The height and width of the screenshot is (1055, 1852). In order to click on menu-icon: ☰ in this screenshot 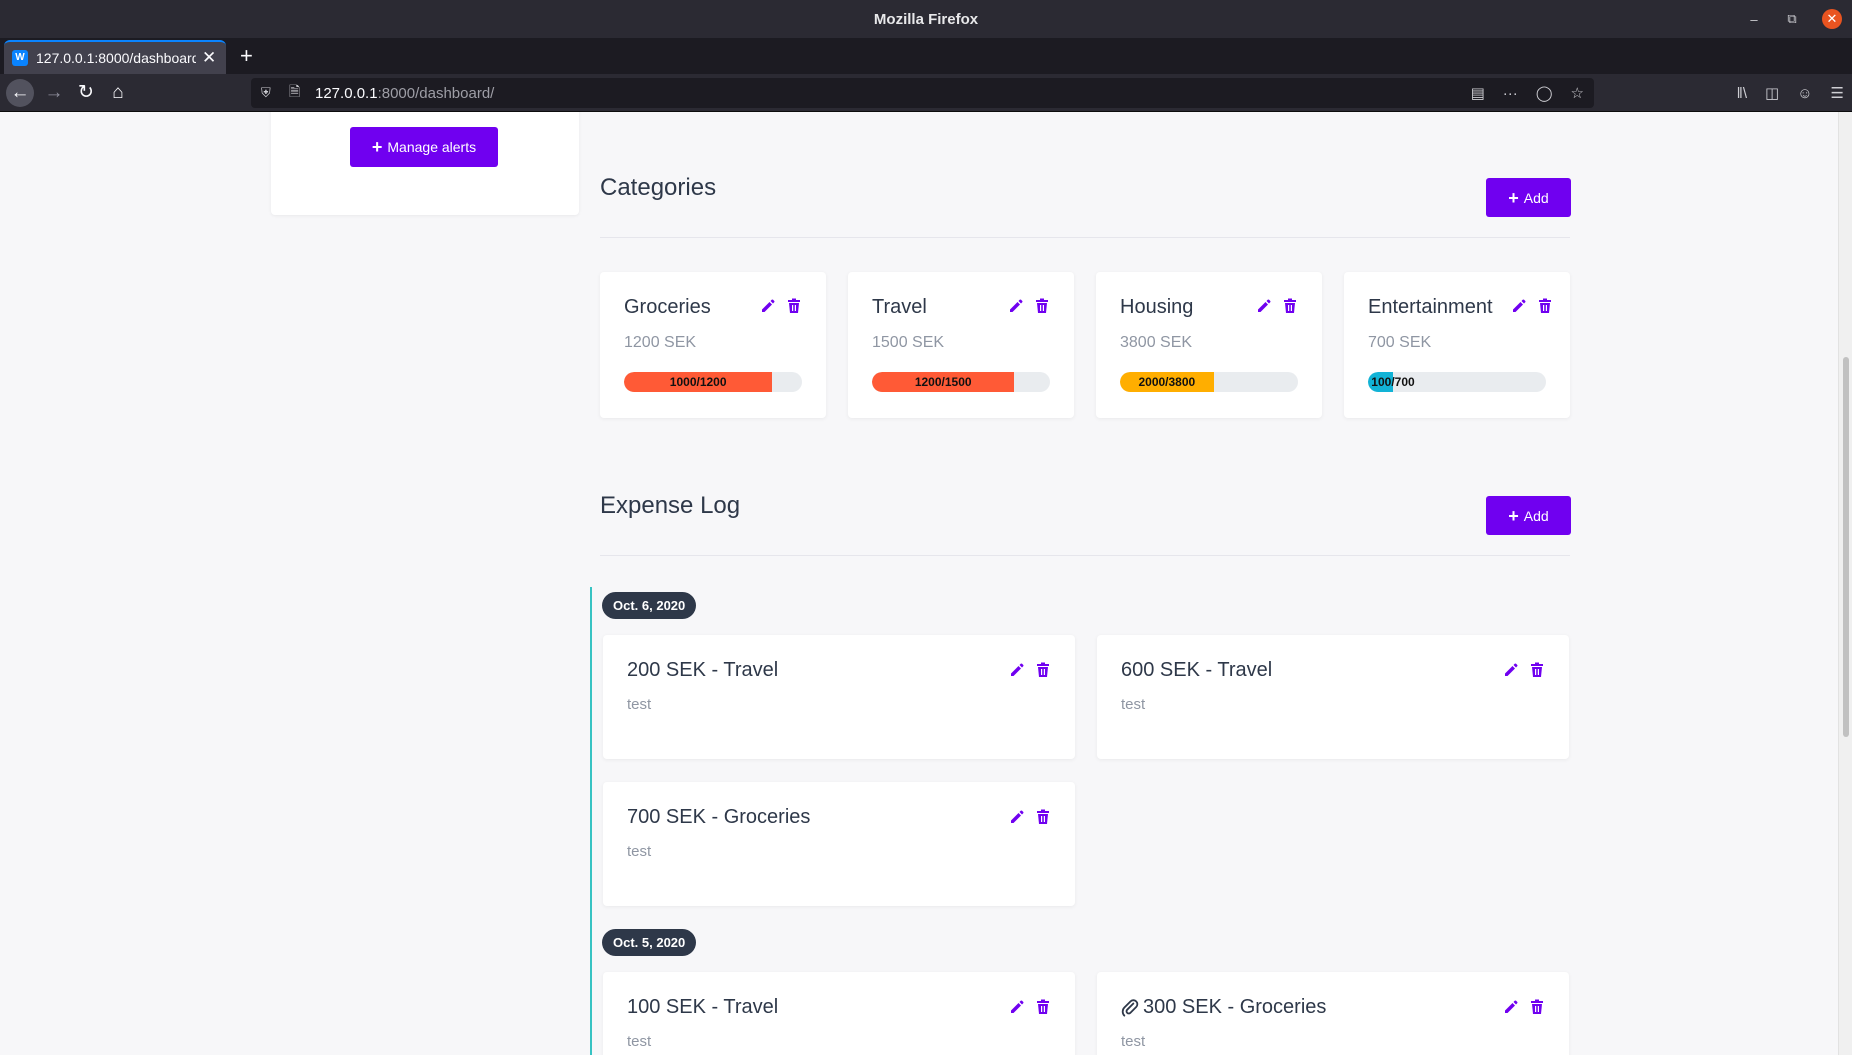, I will do `click(1837, 93)`.